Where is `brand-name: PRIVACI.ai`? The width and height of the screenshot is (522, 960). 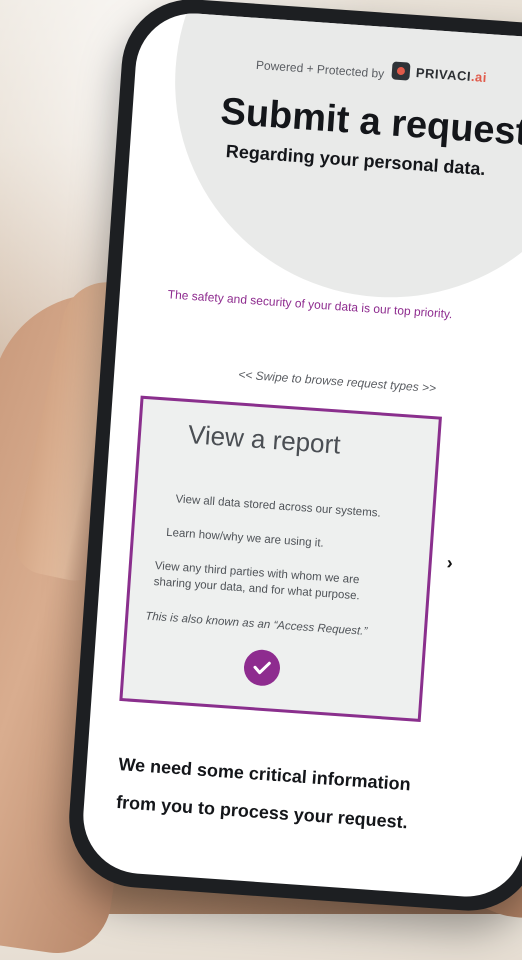 brand-name: PRIVACI.ai is located at coordinates (451, 74).